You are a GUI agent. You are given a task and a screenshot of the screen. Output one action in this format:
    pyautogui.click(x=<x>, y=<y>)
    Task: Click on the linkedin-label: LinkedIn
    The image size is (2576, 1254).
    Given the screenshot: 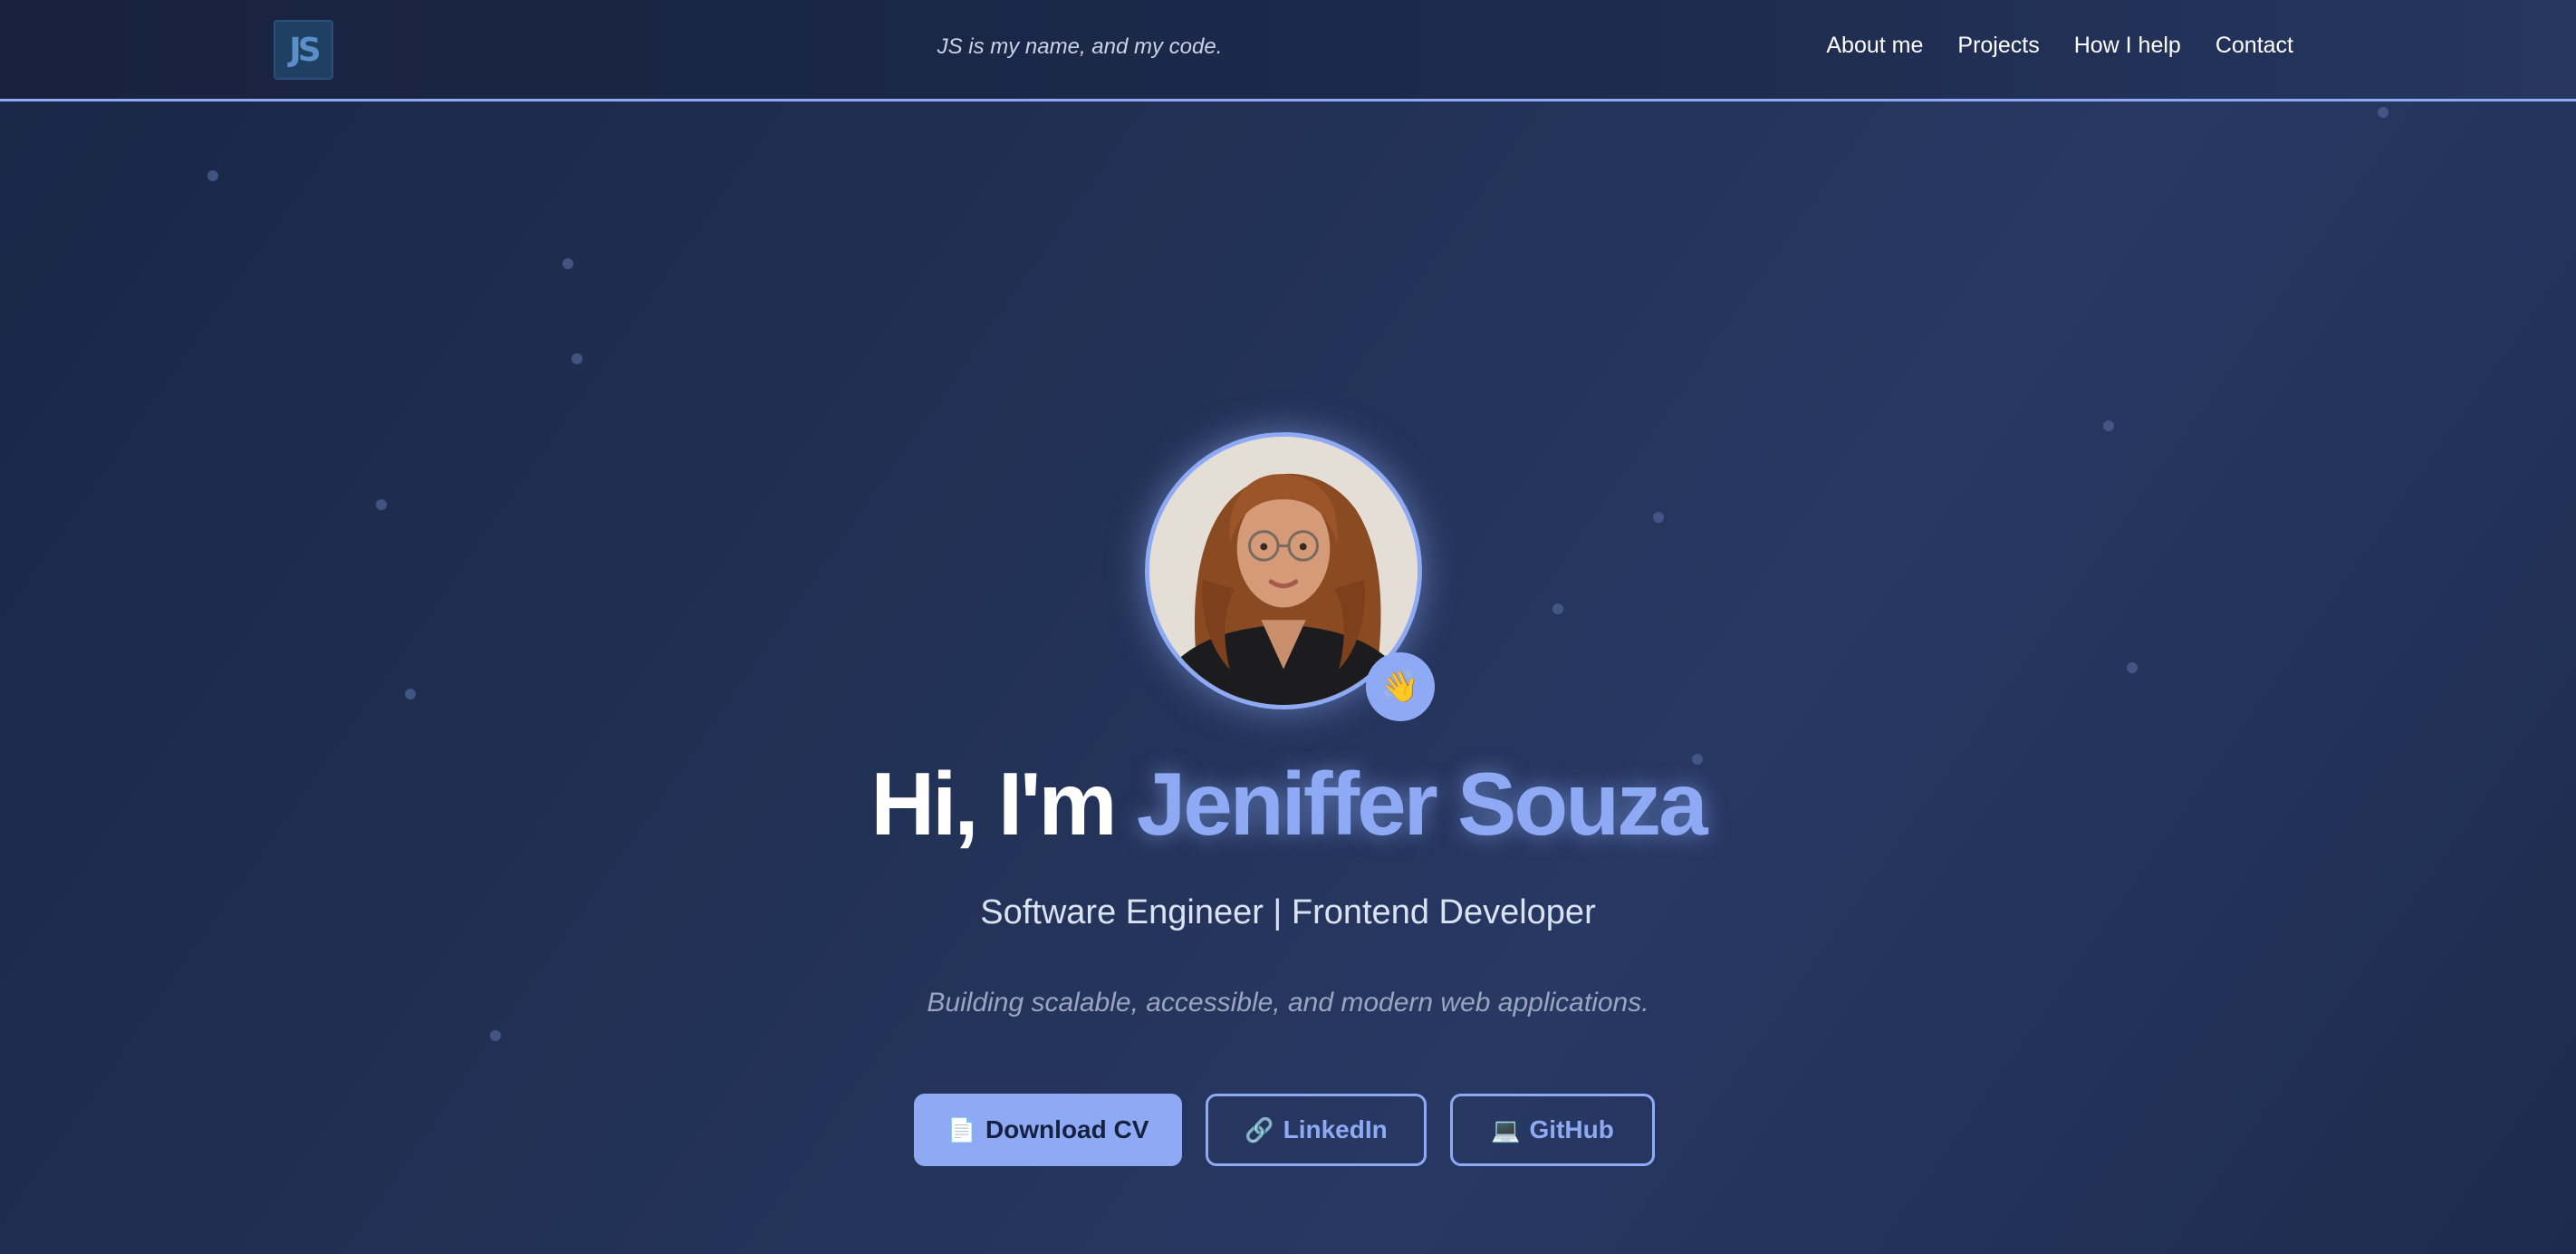 What is the action you would take?
    pyautogui.click(x=1335, y=1129)
    